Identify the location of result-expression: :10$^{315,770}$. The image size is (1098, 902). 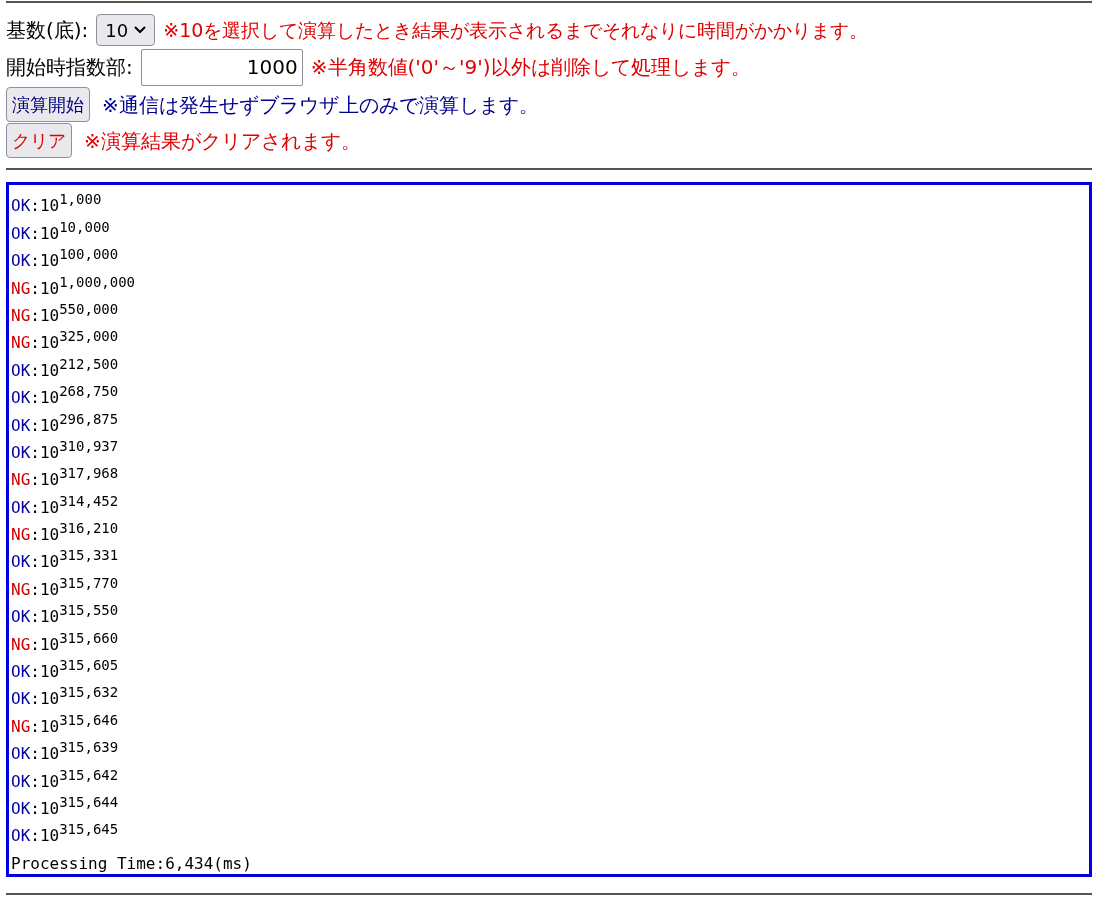
(74, 589).